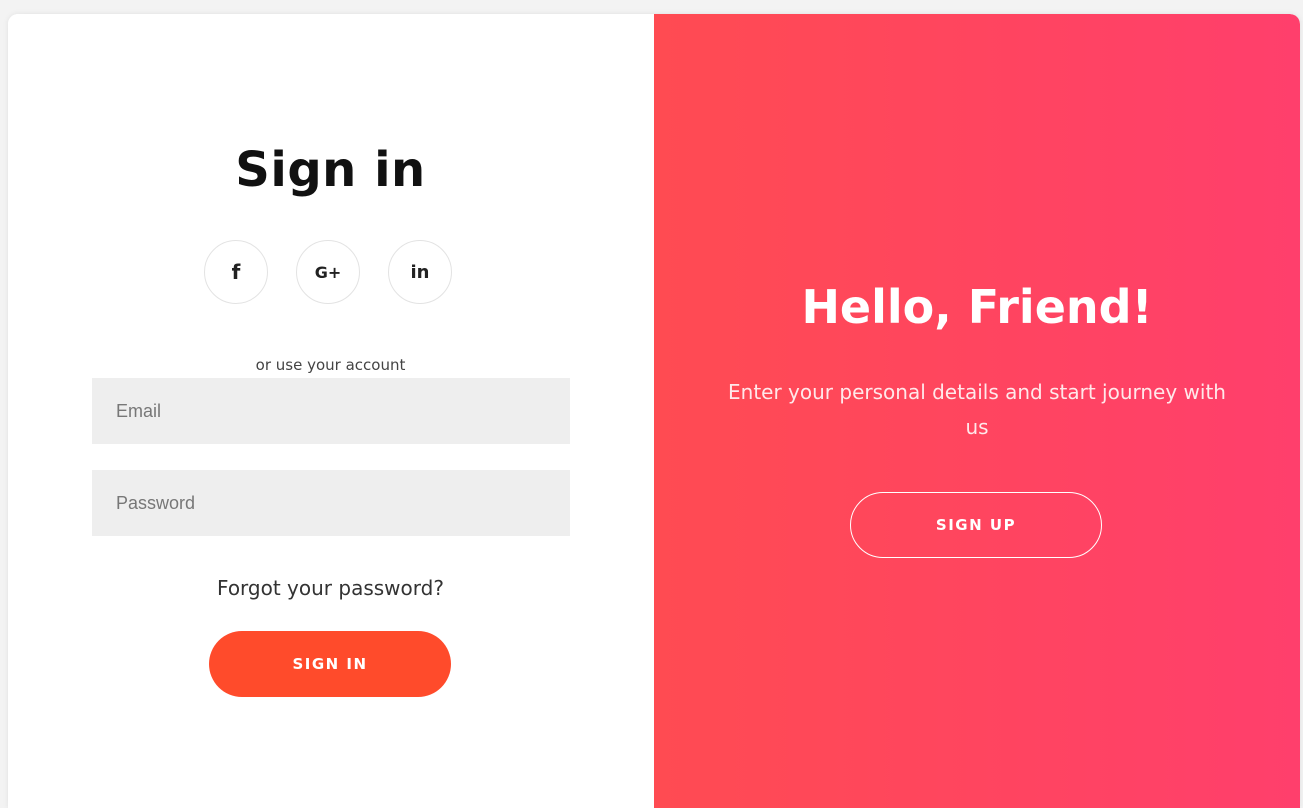 The width and height of the screenshot is (1303, 808). I want to click on linkedin-icon: in, so click(420, 272).